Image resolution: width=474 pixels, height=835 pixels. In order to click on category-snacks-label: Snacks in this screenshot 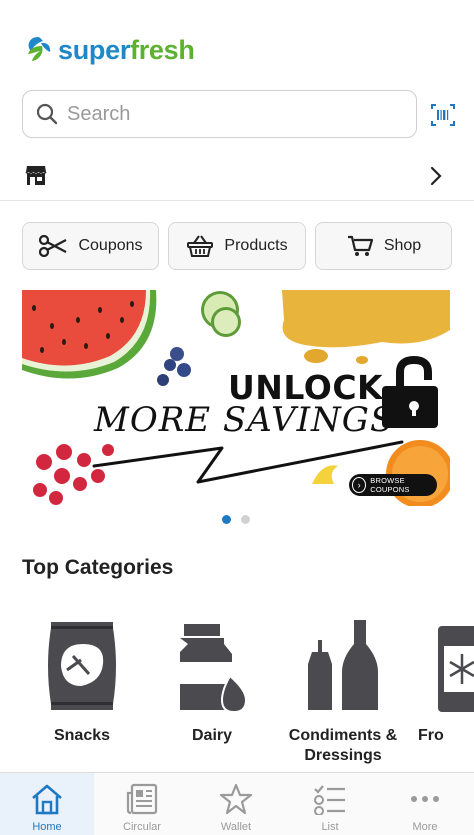, I will do `click(82, 735)`.